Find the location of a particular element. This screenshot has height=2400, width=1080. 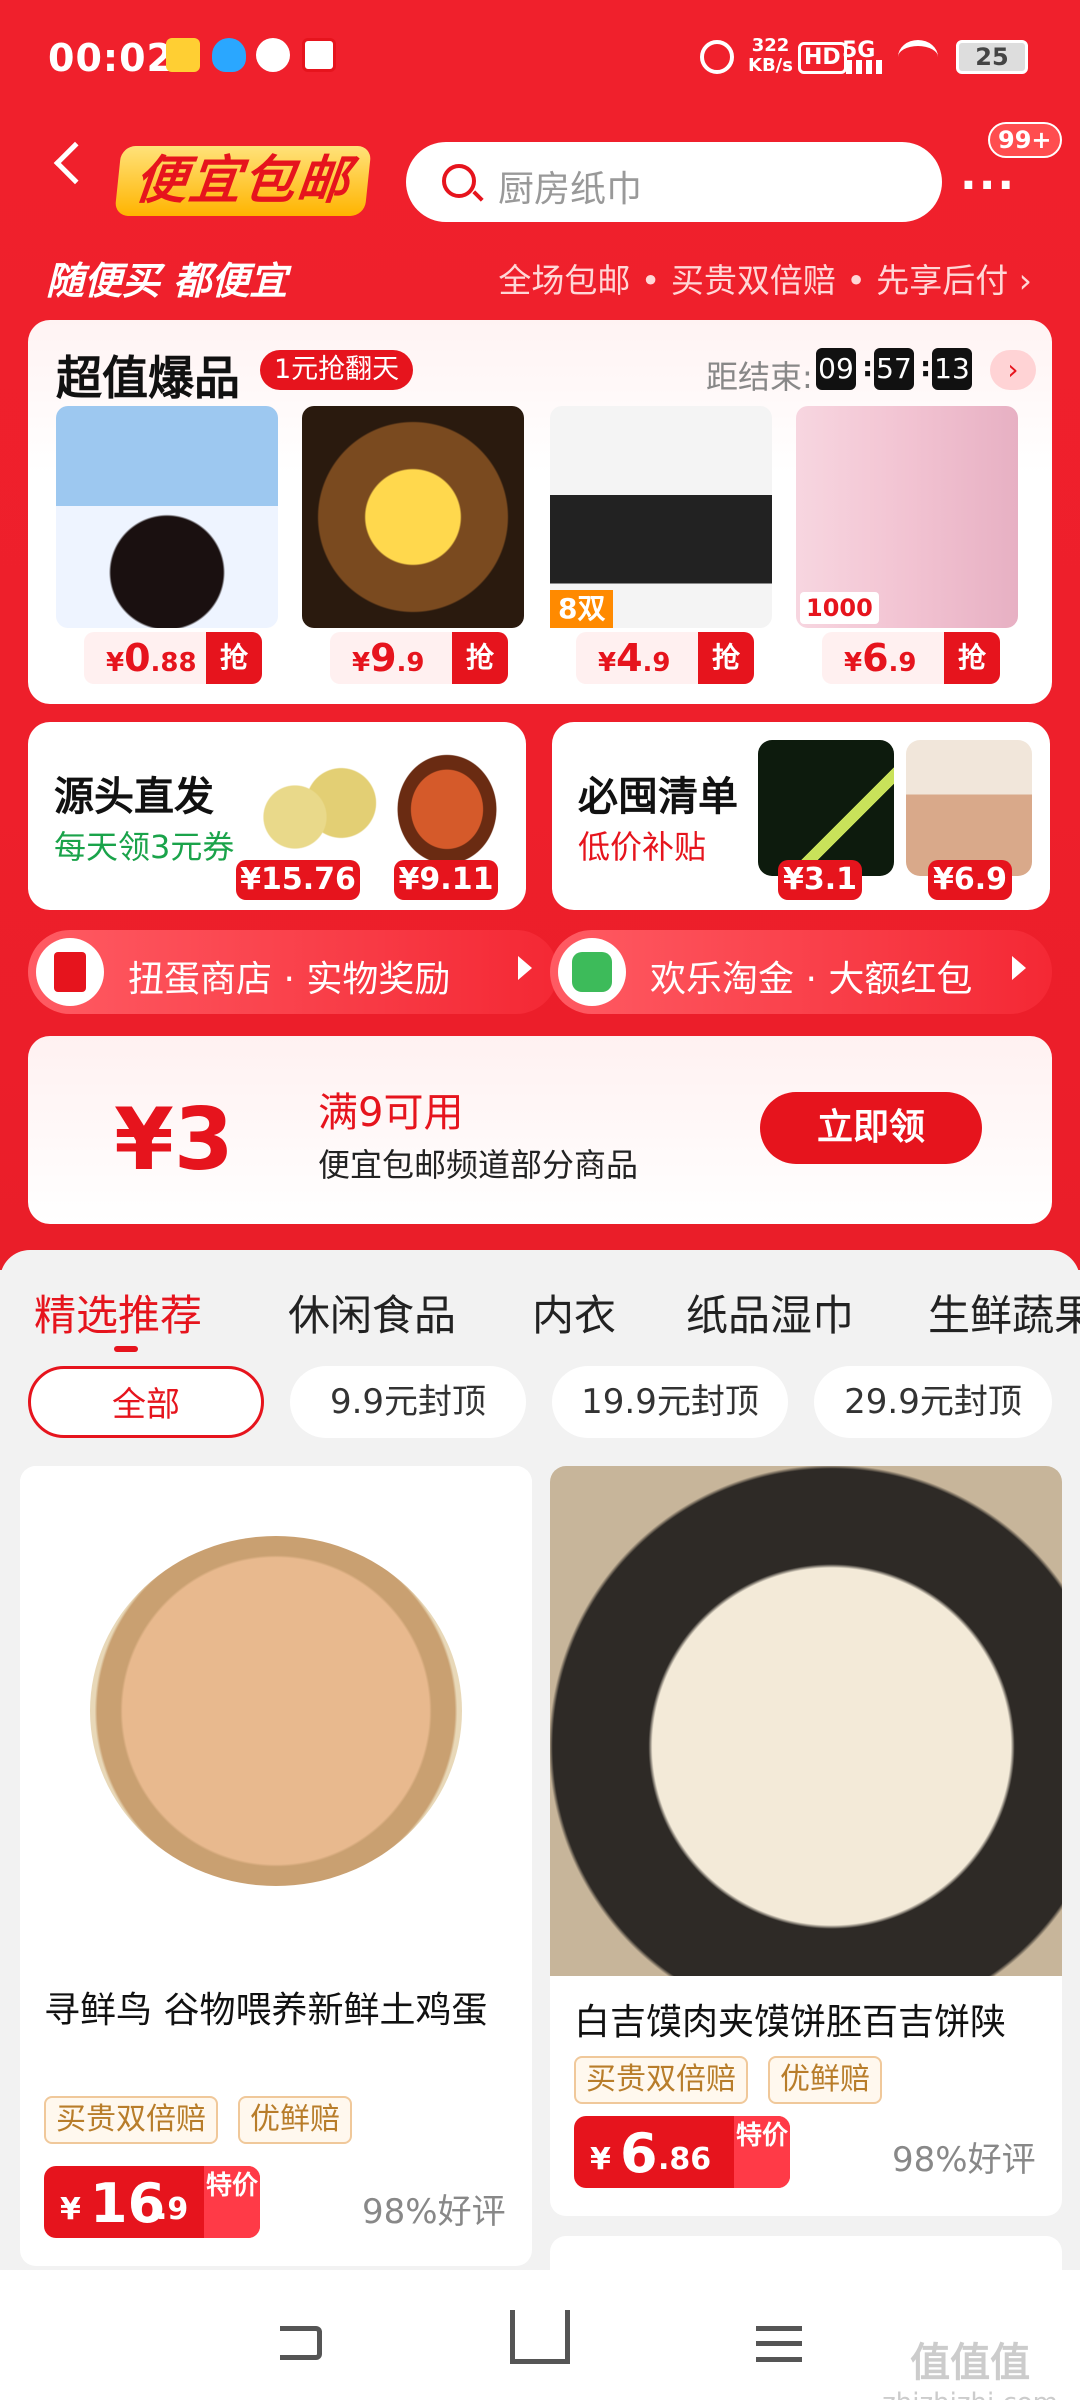

coupon-condition: 满9可用 is located at coordinates (391, 1113).